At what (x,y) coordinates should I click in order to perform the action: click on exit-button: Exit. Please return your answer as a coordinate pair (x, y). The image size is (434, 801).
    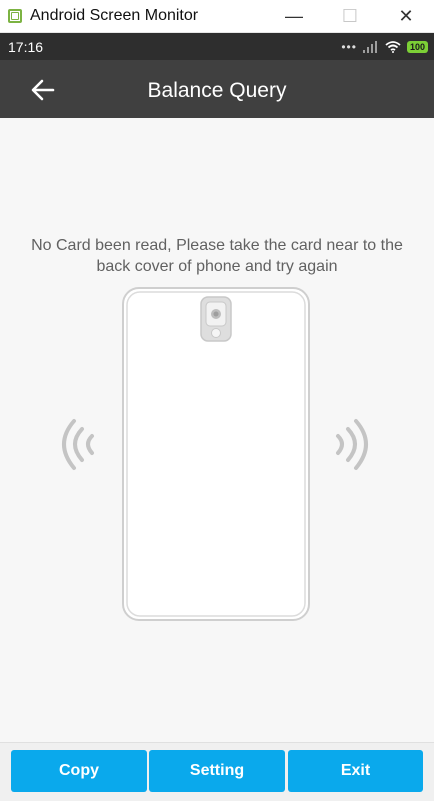
    Looking at the image, I should click on (355, 771).